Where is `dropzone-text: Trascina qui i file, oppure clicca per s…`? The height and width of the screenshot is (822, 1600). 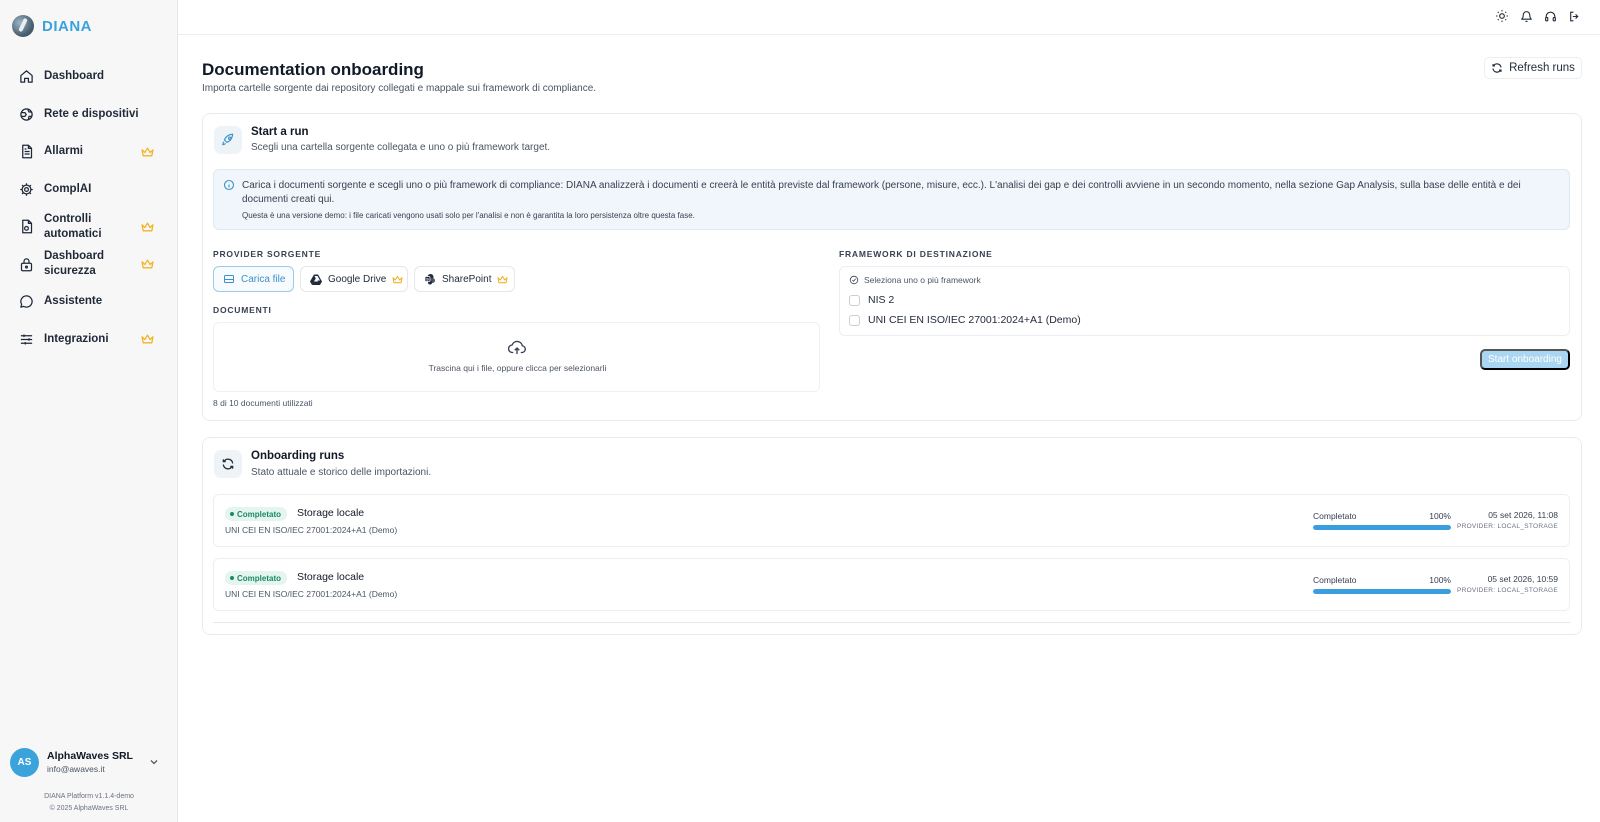 dropzone-text: Trascina qui i file, oppure clicca per s… is located at coordinates (517, 368).